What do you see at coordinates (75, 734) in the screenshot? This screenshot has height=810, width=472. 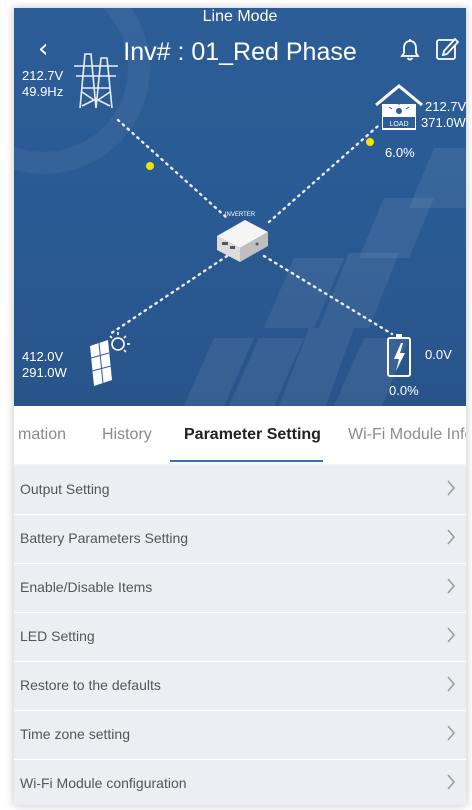 I see `menu-item-label: Time zone setting` at bounding box center [75, 734].